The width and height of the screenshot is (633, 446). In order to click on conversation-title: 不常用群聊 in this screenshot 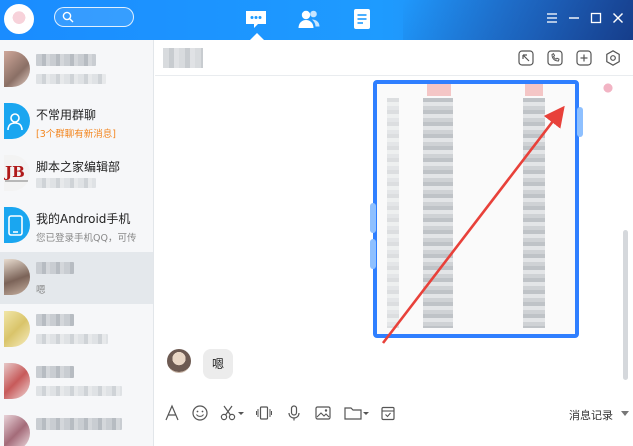, I will do `click(66, 115)`.